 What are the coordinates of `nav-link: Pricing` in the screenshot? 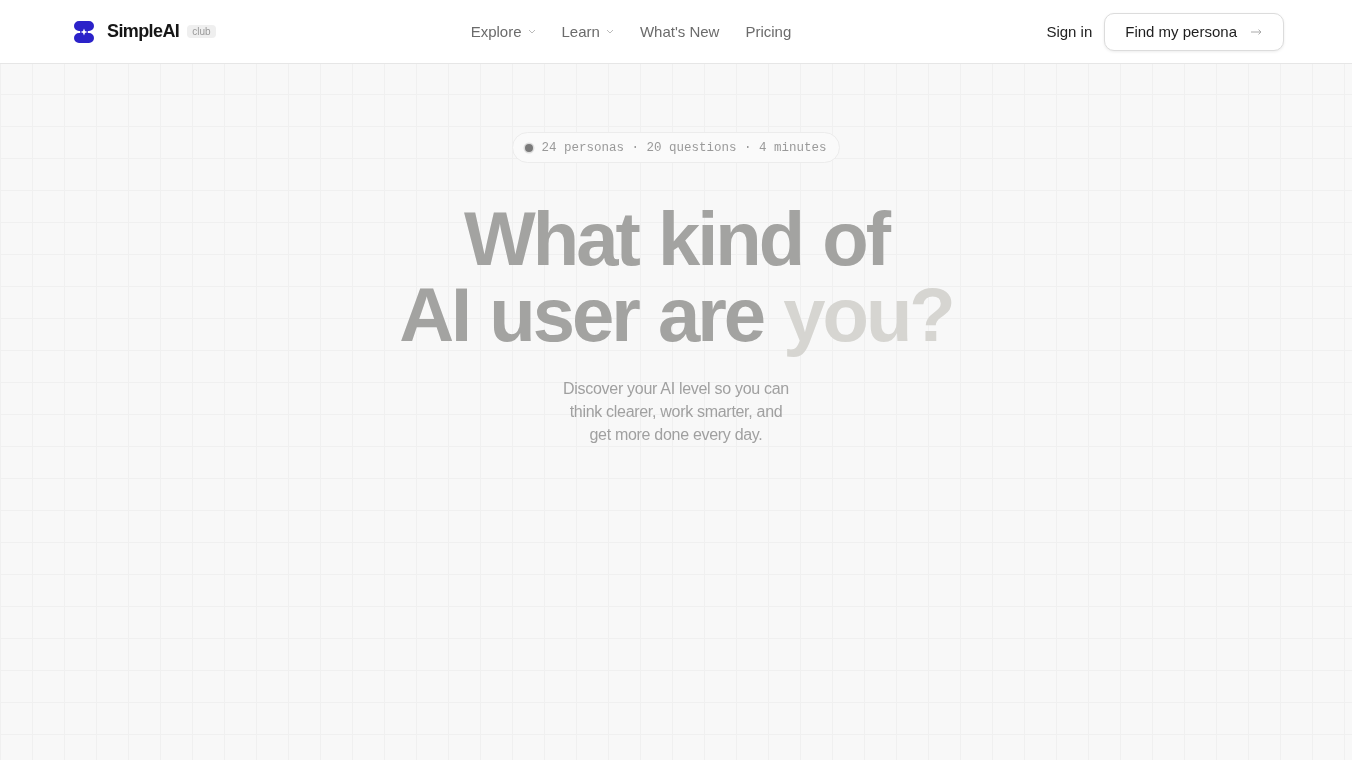 It's located at (768, 31).